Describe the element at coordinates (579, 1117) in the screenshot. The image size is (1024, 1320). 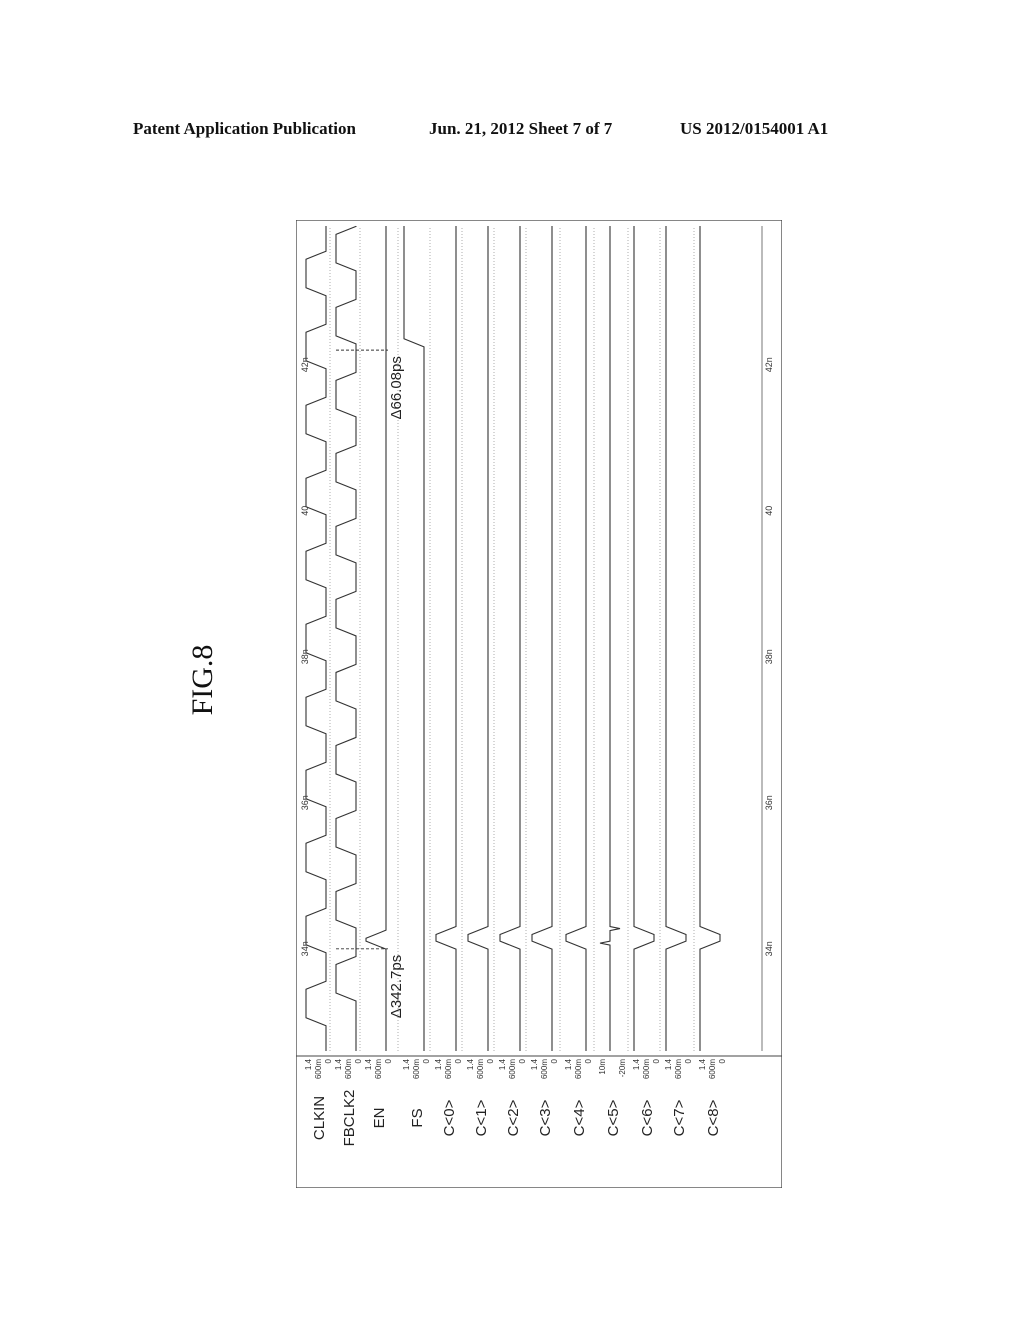
I see `signal-name: C<4>` at that location.